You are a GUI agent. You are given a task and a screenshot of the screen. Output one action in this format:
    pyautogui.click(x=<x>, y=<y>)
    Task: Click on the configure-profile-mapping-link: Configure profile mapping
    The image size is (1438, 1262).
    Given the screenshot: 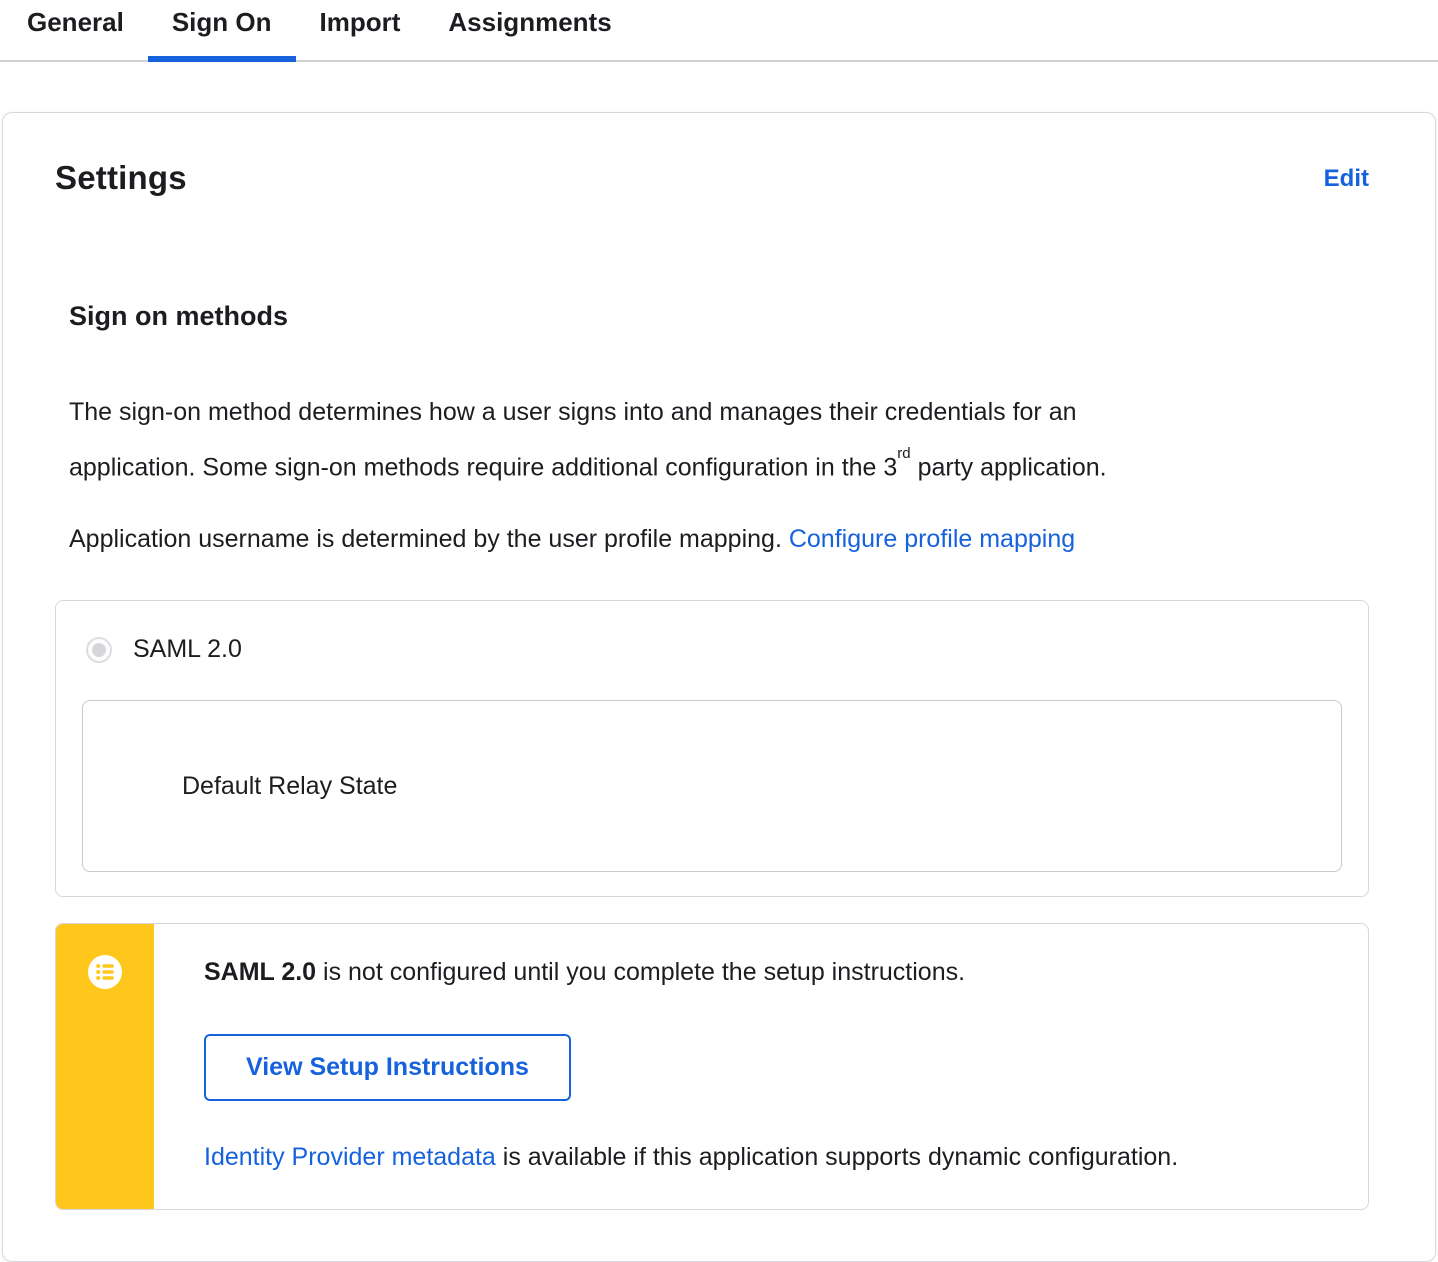 What is the action you would take?
    pyautogui.click(x=932, y=539)
    